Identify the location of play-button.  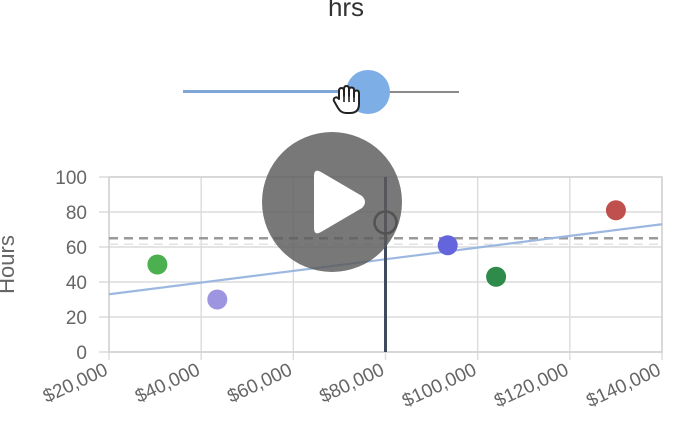
(332, 202).